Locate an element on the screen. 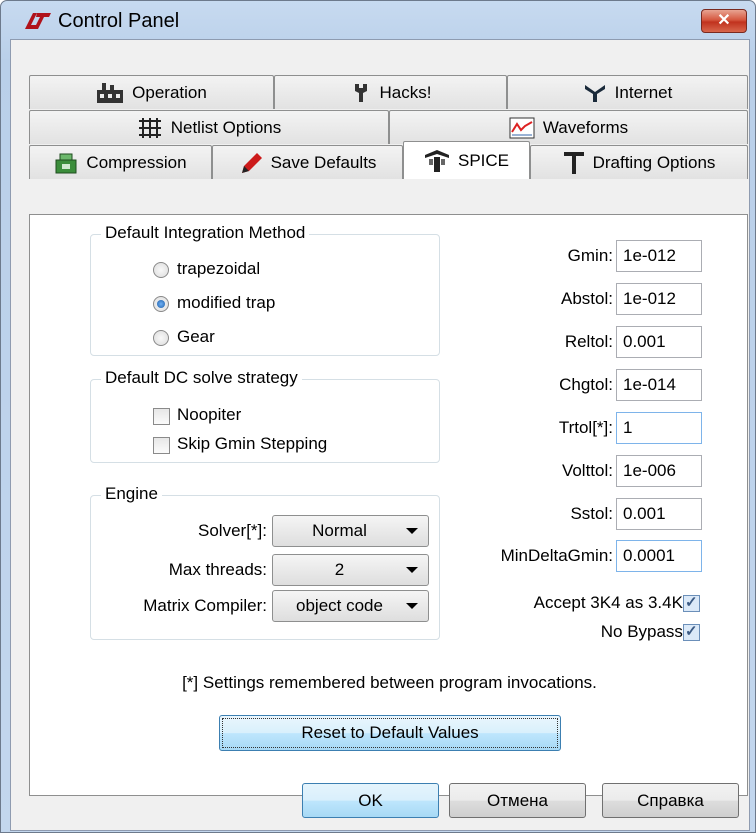  lt-logo-icon is located at coordinates (38, 21).